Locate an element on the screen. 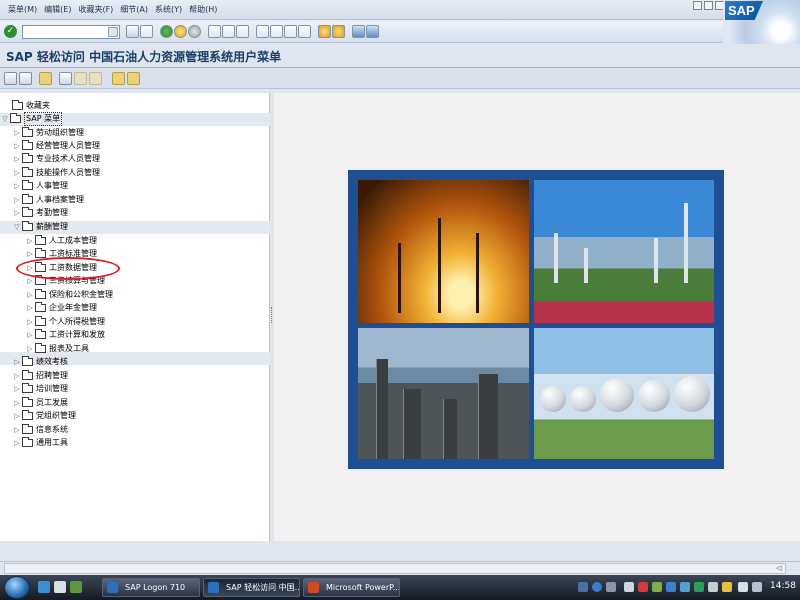  menu-item-help: 帮助(H) is located at coordinates (203, 9).